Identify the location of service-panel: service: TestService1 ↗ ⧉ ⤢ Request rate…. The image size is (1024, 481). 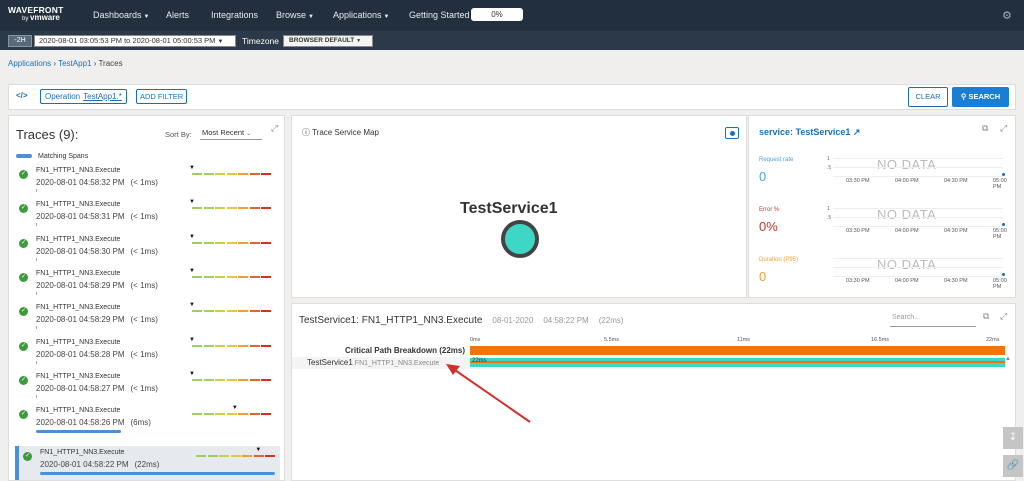
(882, 206).